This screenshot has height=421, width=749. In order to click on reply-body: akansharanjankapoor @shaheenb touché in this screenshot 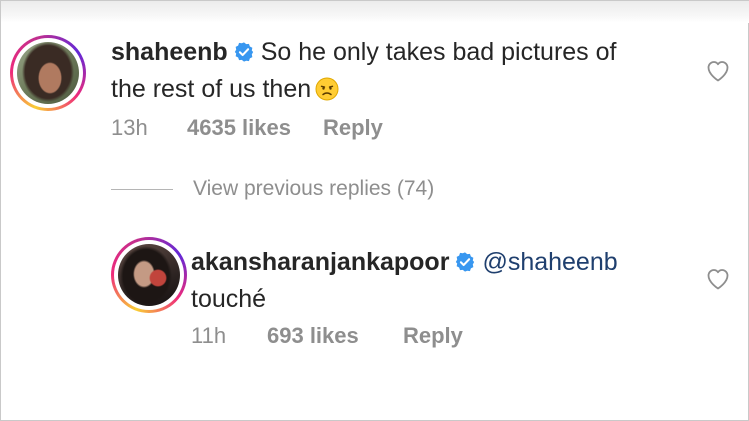, I will do `click(441, 281)`.